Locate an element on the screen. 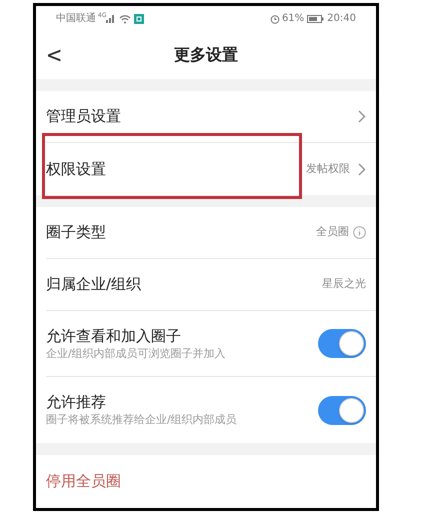  back-button: < is located at coordinates (54, 55).